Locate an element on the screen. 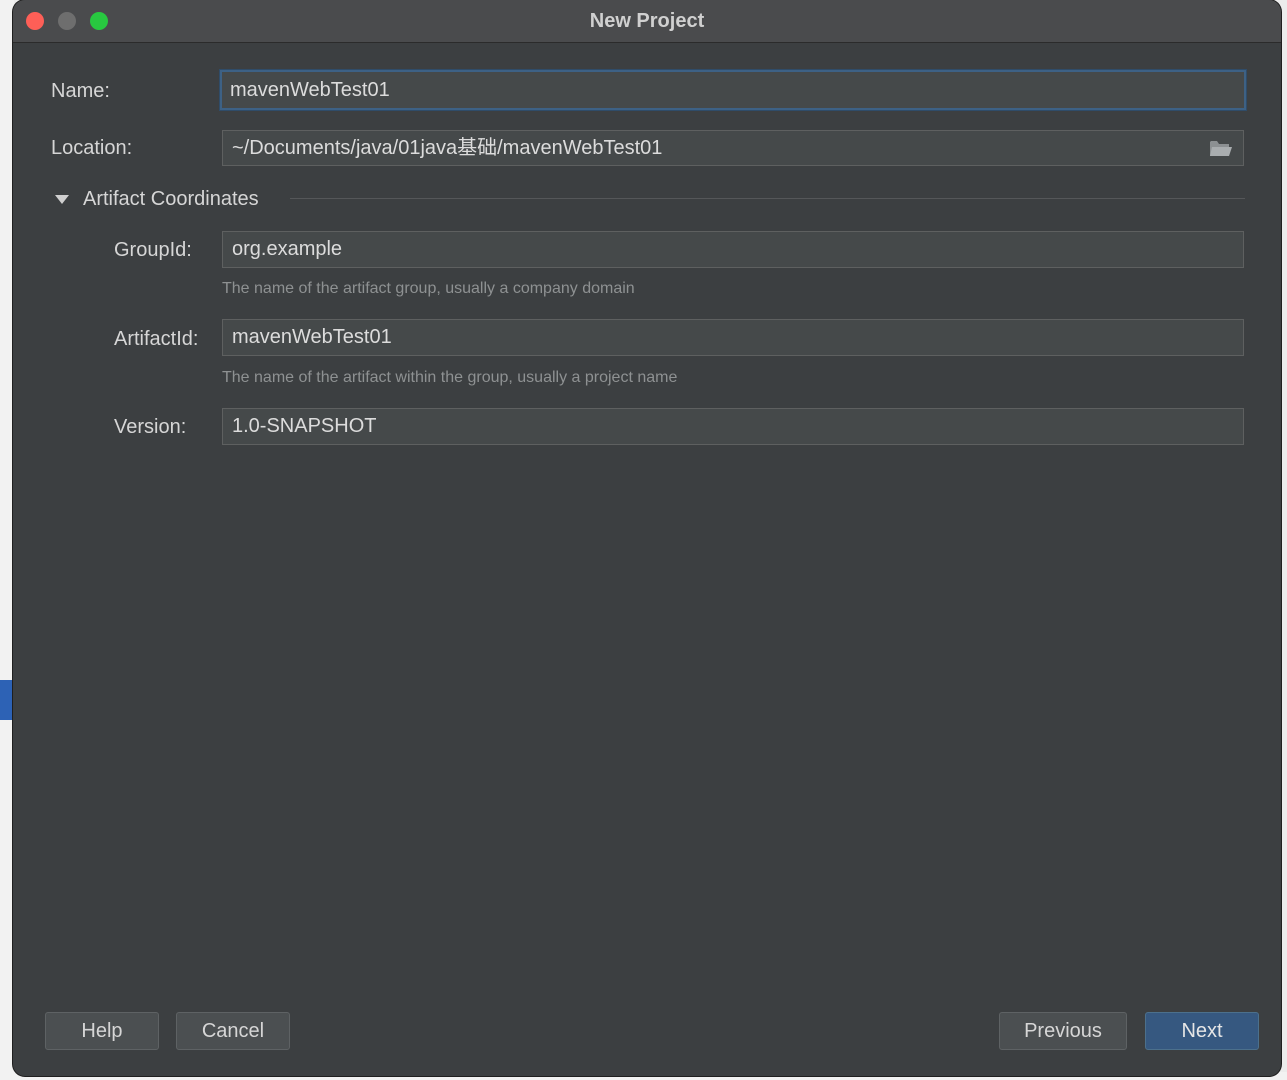  name-input is located at coordinates (733, 90).